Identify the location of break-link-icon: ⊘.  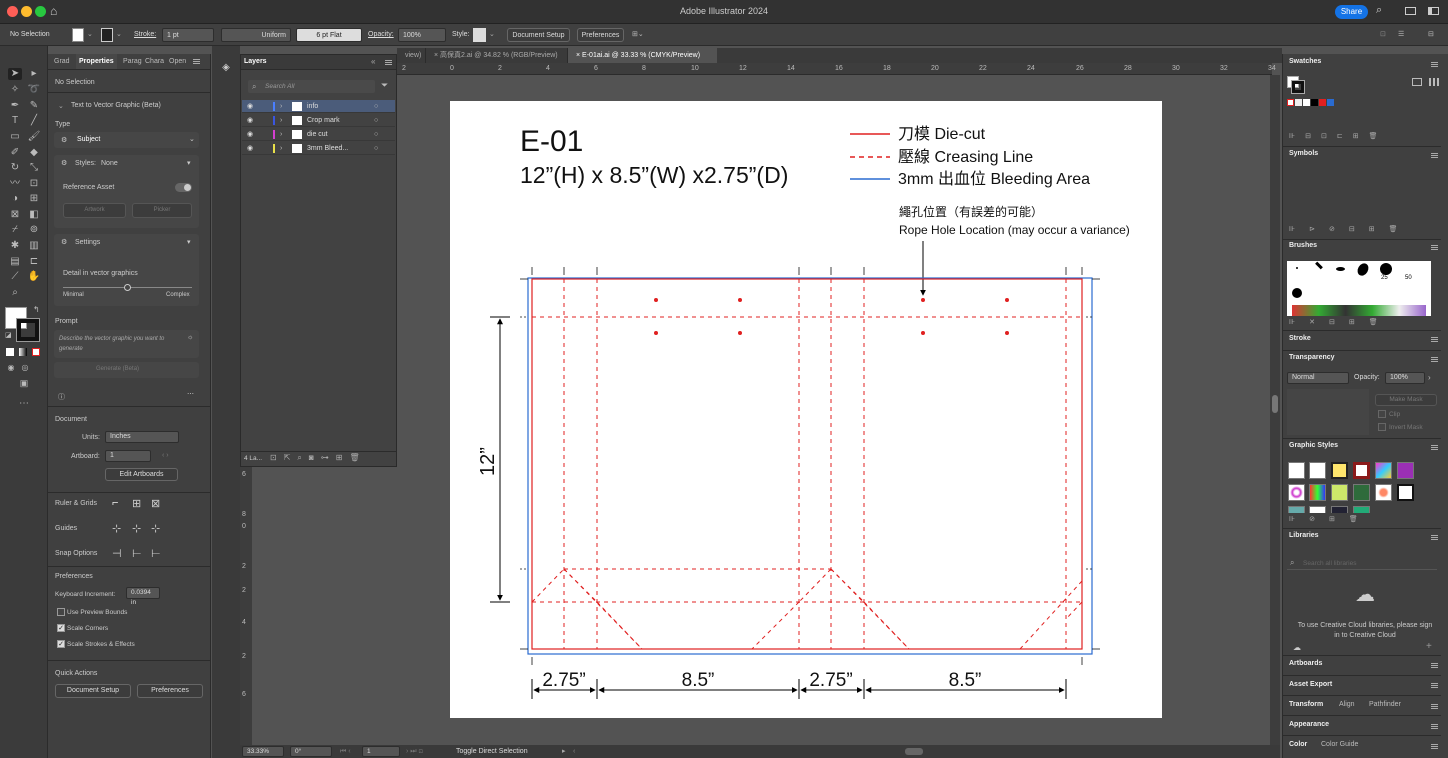
(1319, 519).